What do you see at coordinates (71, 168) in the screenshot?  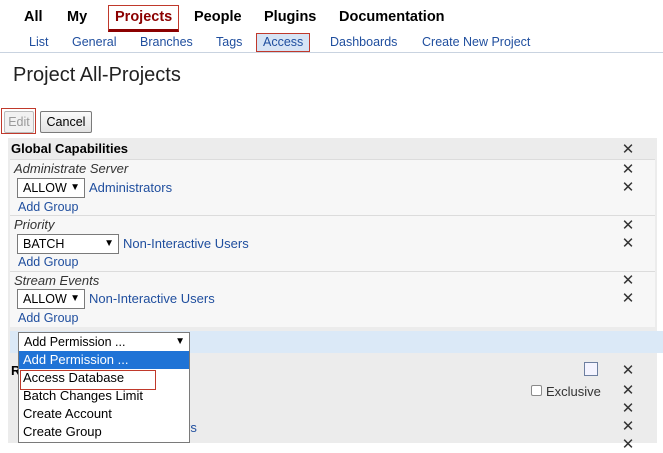 I see `capability-name: Administrate Server` at bounding box center [71, 168].